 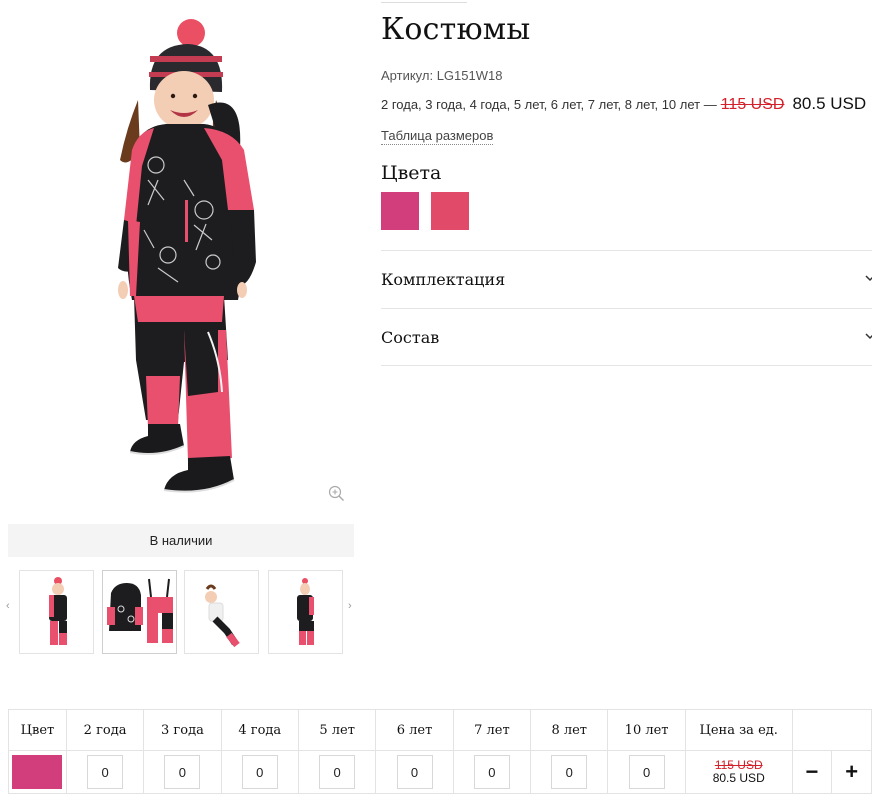 I want to click on thumbnail-child-side-image, so click(x=305, y=611).